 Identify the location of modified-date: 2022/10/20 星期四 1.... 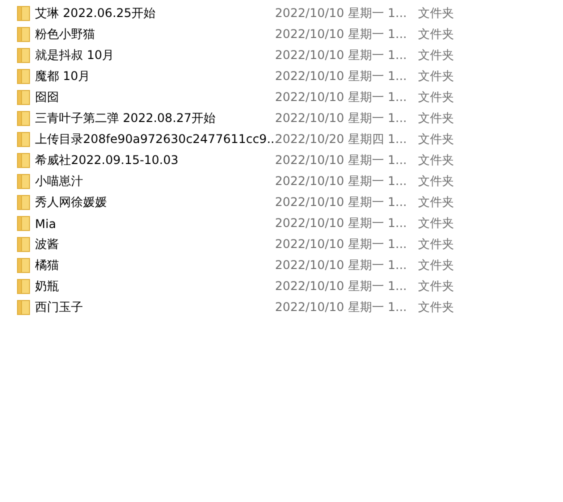
(341, 139).